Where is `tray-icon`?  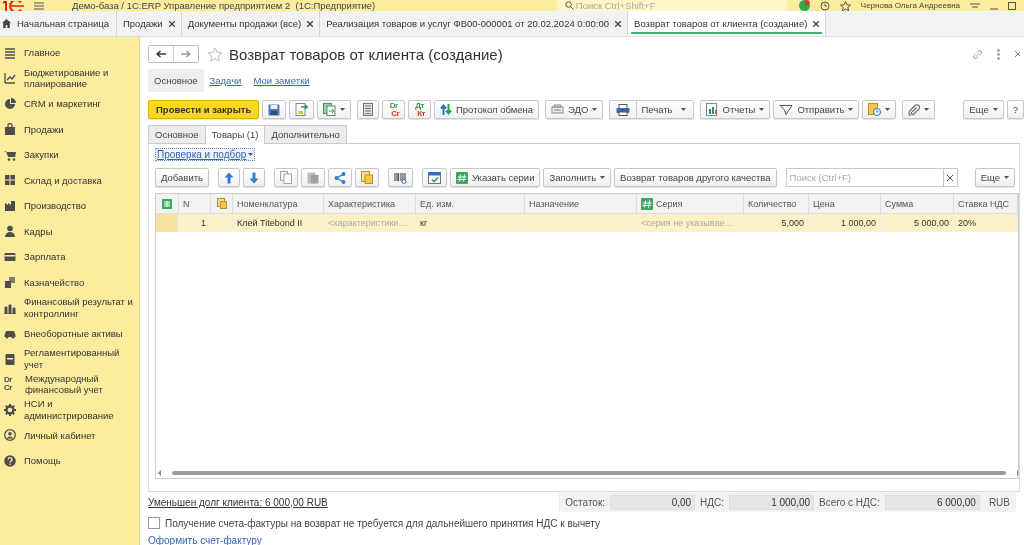
tray-icon is located at coordinates (558, 109).